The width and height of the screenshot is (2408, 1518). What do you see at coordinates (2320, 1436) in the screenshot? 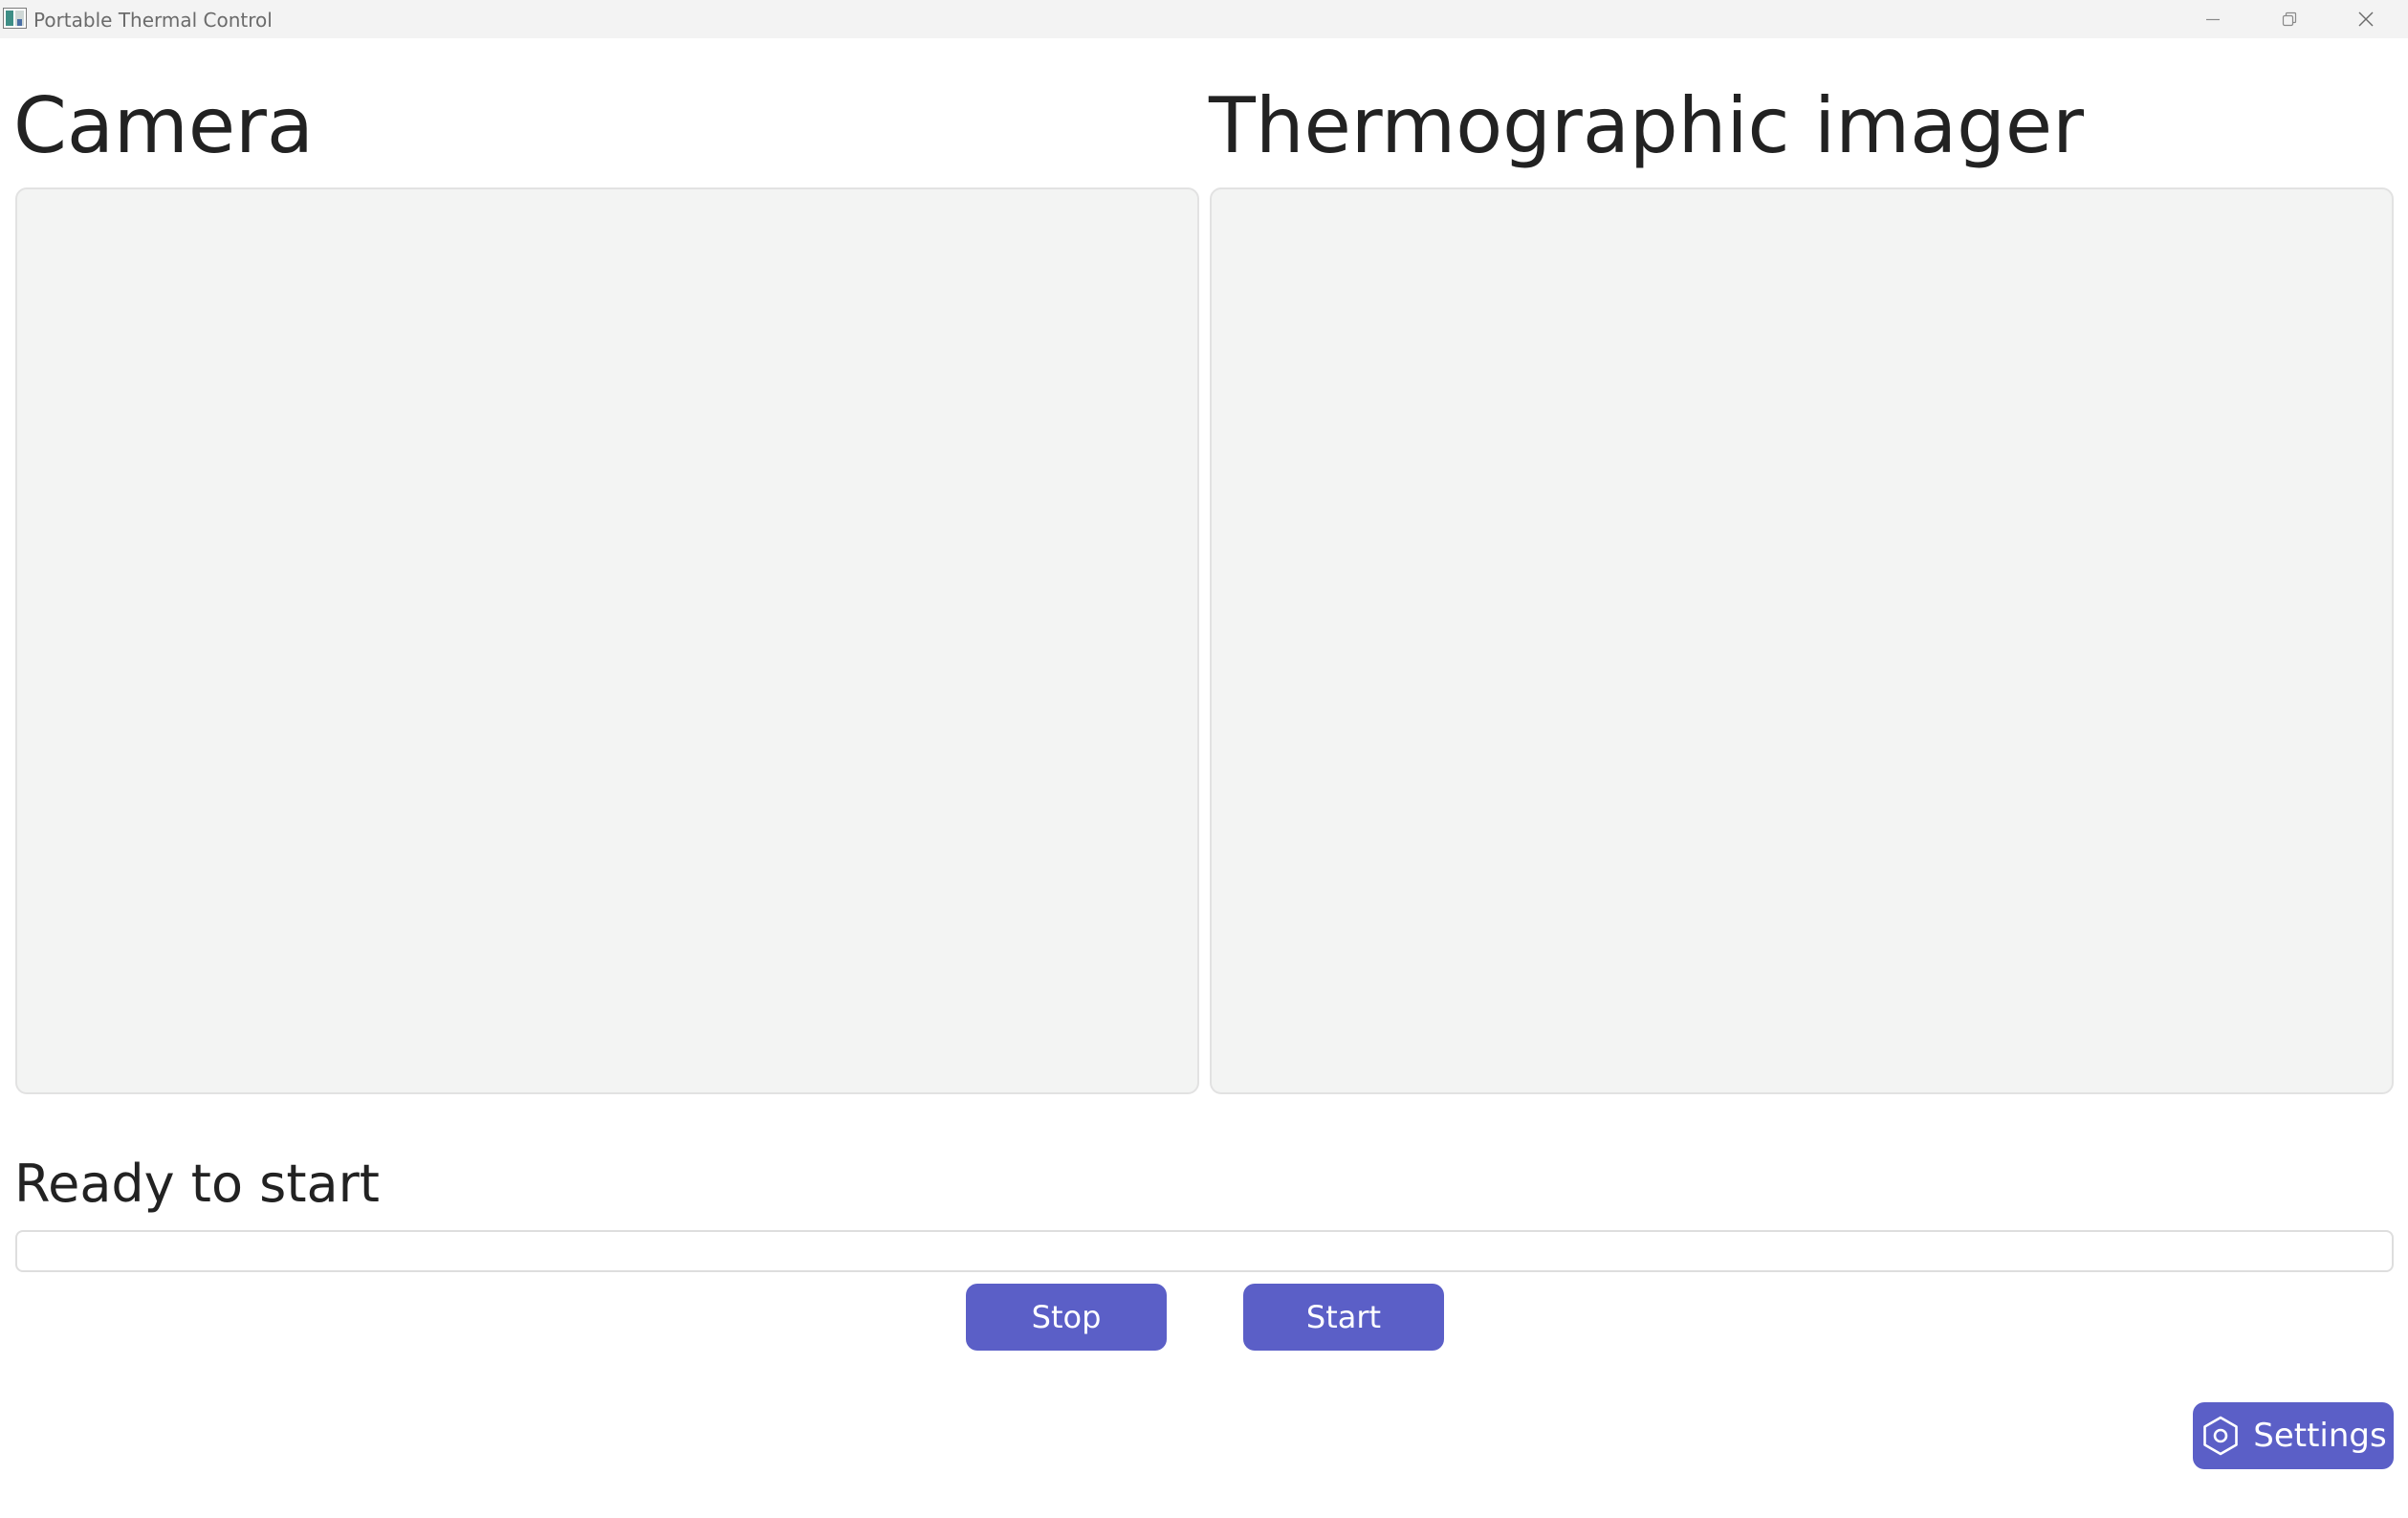
I see `settings-label: Settings` at bounding box center [2320, 1436].